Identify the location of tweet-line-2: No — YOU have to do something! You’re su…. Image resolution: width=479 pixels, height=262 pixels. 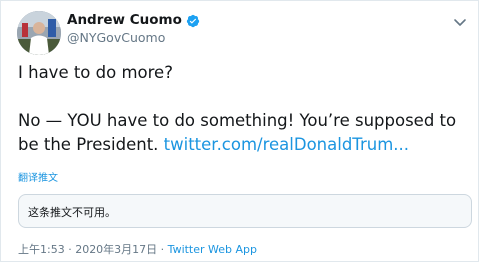
(237, 120).